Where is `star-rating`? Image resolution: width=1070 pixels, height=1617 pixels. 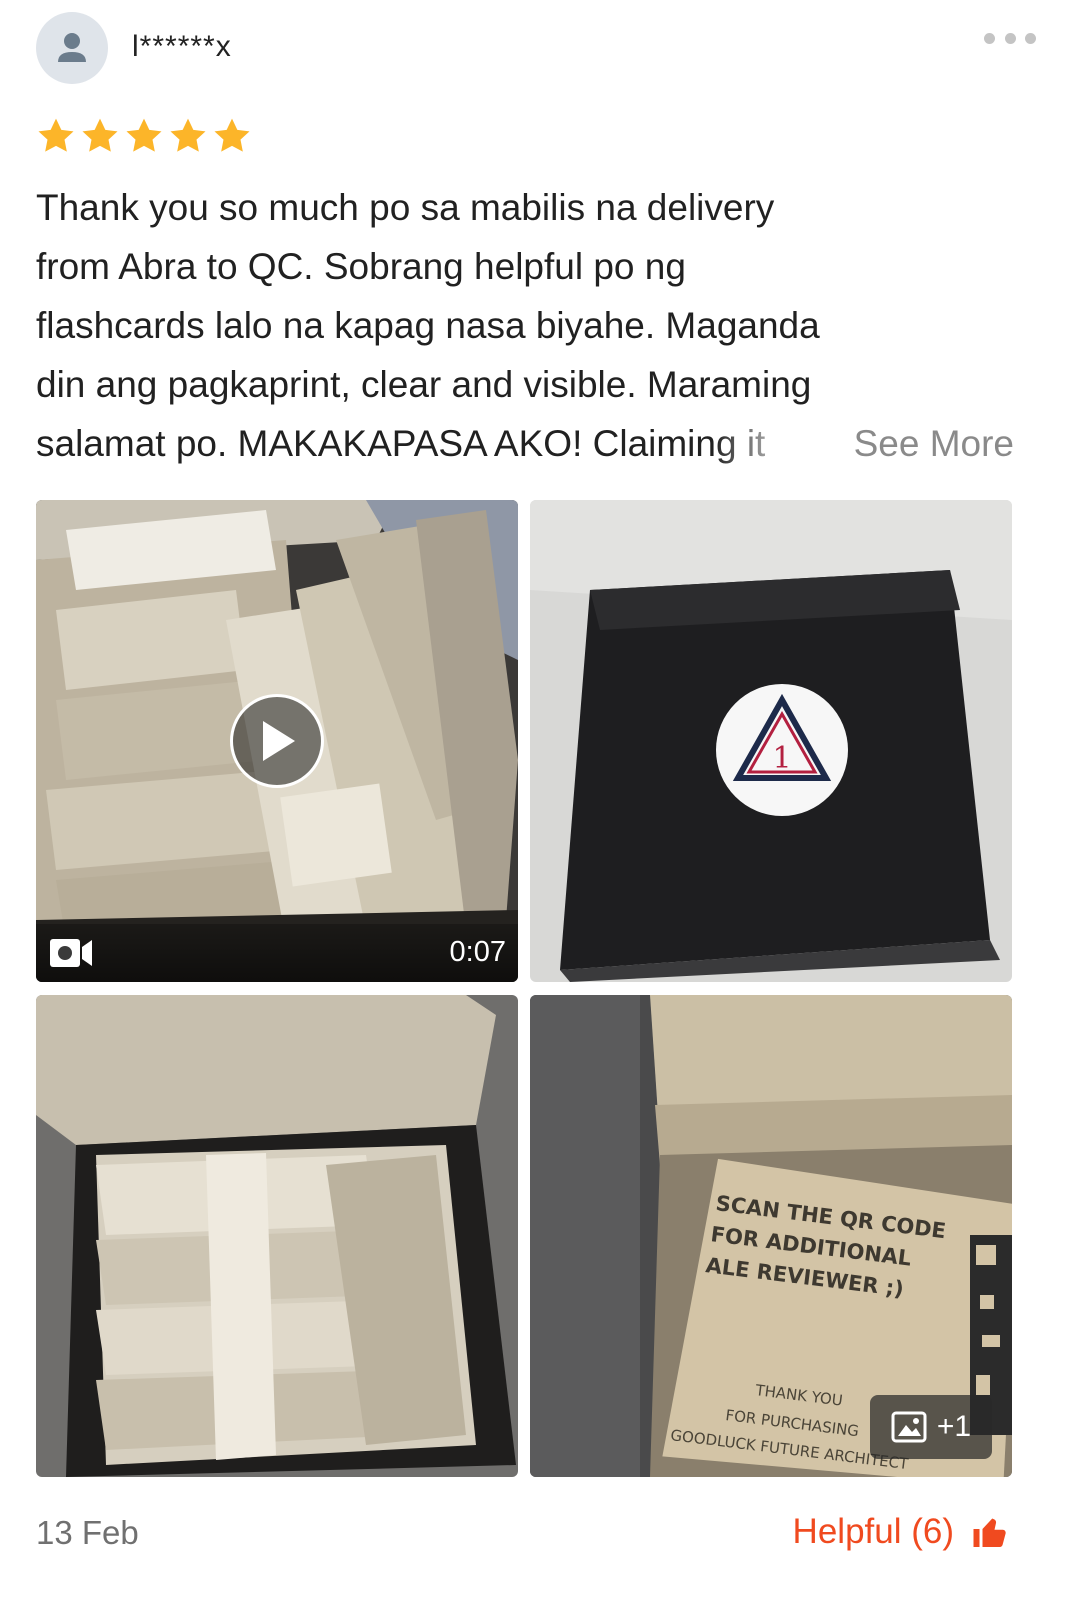 star-rating is located at coordinates (144, 136).